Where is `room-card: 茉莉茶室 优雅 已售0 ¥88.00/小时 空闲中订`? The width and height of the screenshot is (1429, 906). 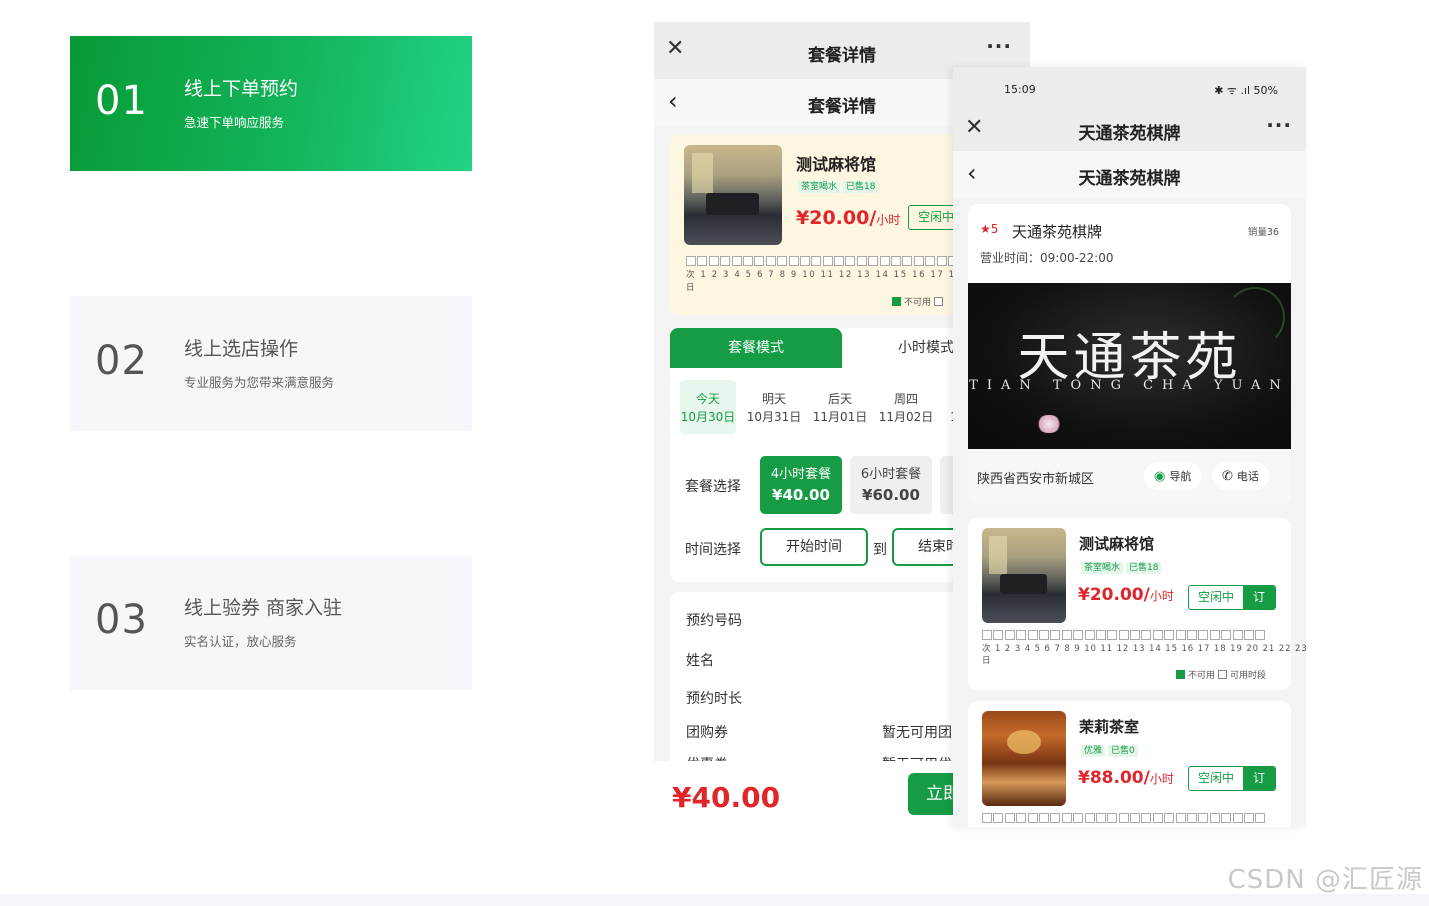 room-card: 茉莉茶室 优雅 已售0 ¥88.00/小时 空闲中订 is located at coordinates (1129, 764).